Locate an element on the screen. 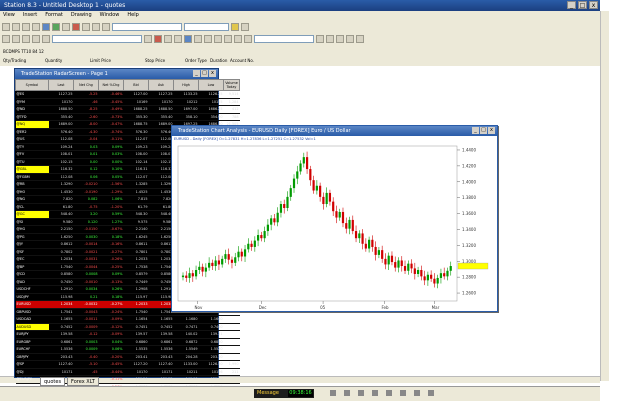 This screenshot has width=640, height=401. column-header: Net Chg is located at coordinates (86, 85).